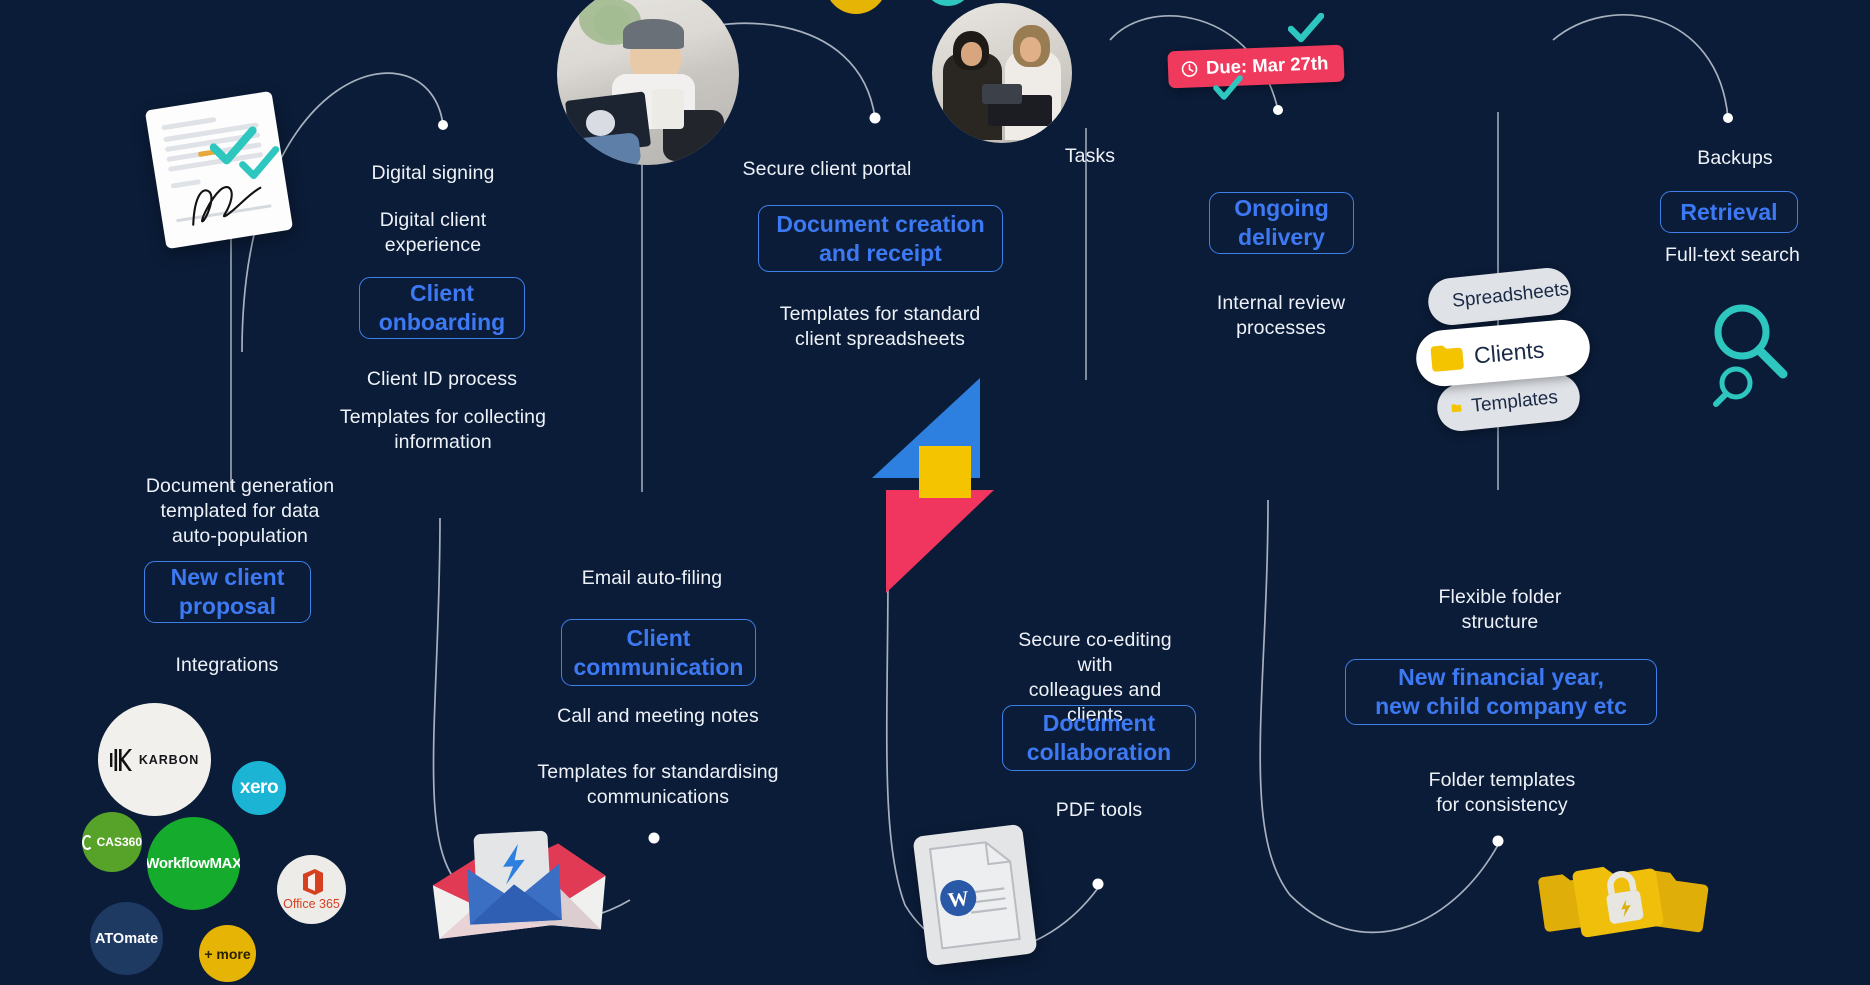 The image size is (1870, 985). What do you see at coordinates (1732, 255) in the screenshot?
I see `label-full-text-search: Full-text search` at bounding box center [1732, 255].